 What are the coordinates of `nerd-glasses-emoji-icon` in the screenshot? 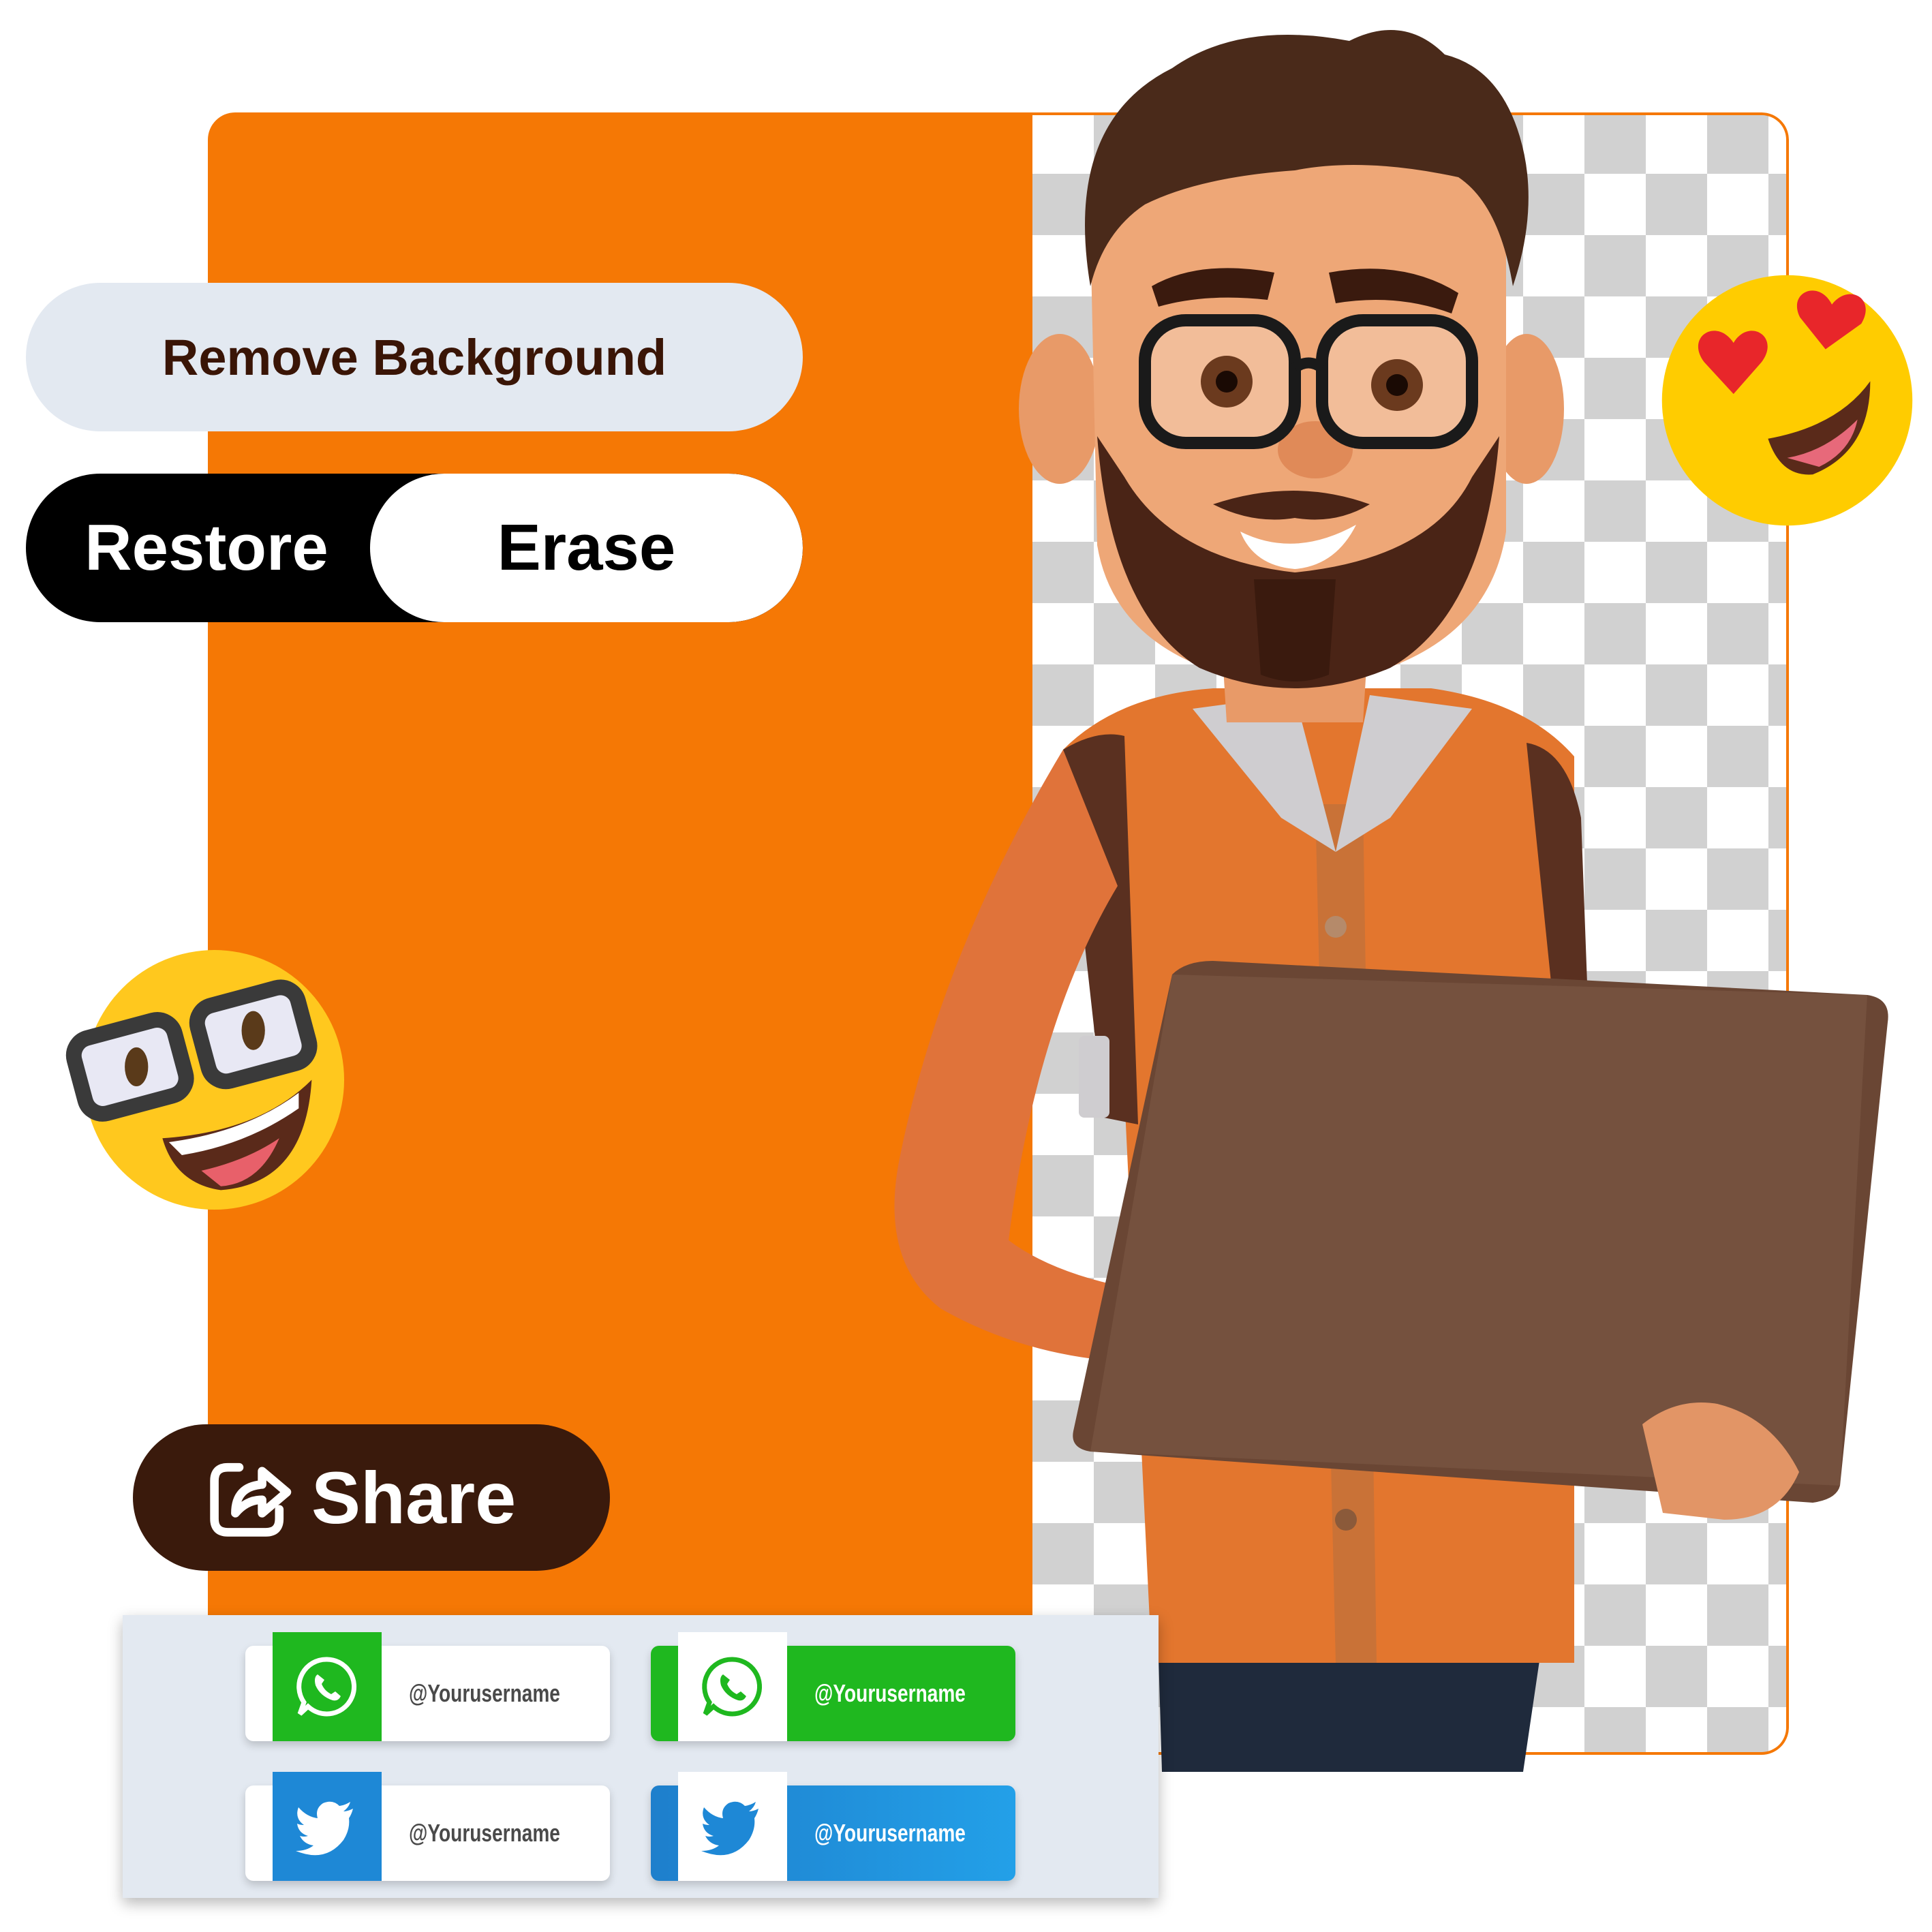 It's located at (205, 1080).